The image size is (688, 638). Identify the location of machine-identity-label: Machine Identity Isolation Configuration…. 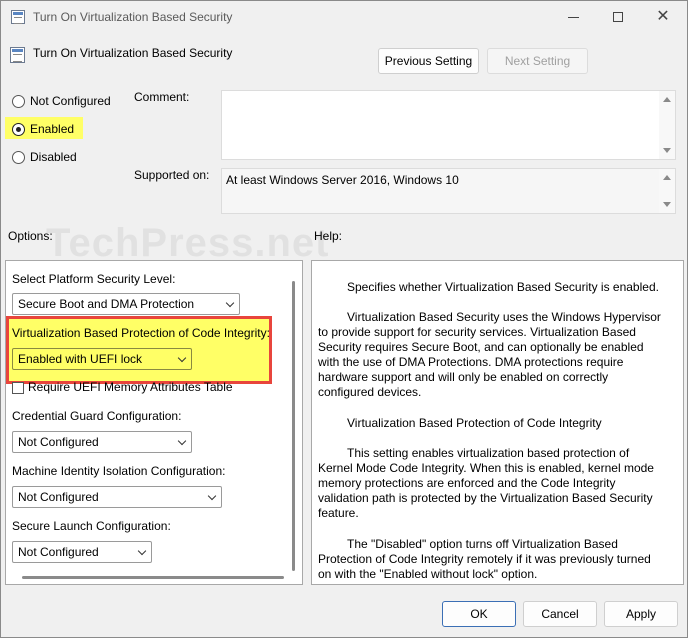
(119, 471).